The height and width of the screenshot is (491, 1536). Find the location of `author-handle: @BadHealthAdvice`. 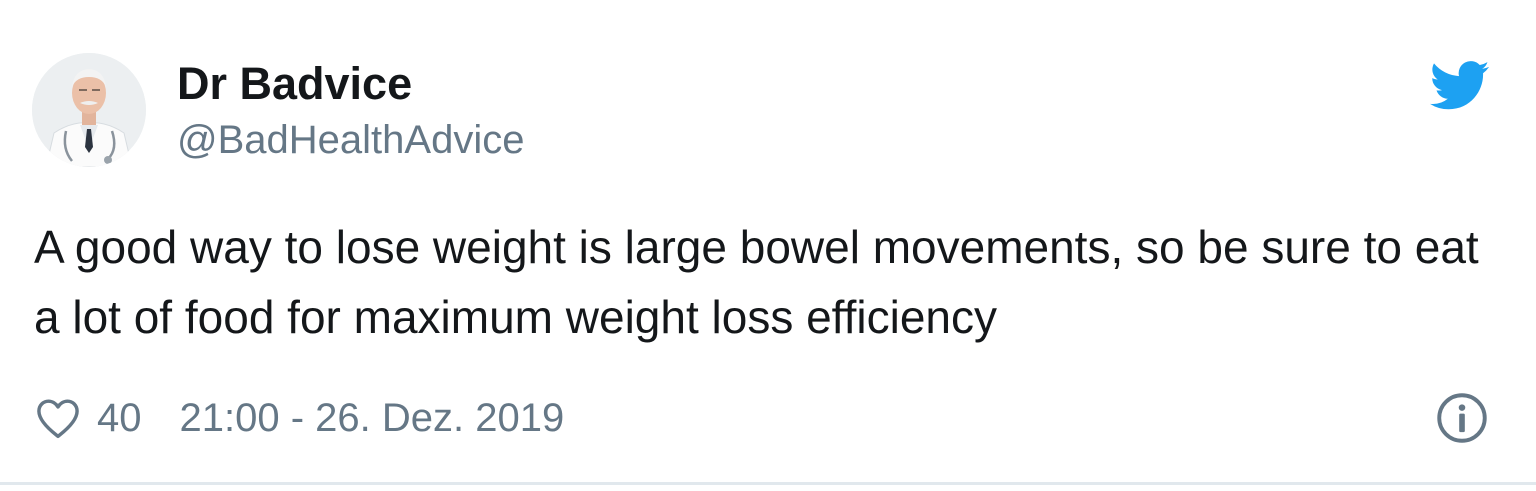

author-handle: @BadHealthAdvice is located at coordinates (350, 140).